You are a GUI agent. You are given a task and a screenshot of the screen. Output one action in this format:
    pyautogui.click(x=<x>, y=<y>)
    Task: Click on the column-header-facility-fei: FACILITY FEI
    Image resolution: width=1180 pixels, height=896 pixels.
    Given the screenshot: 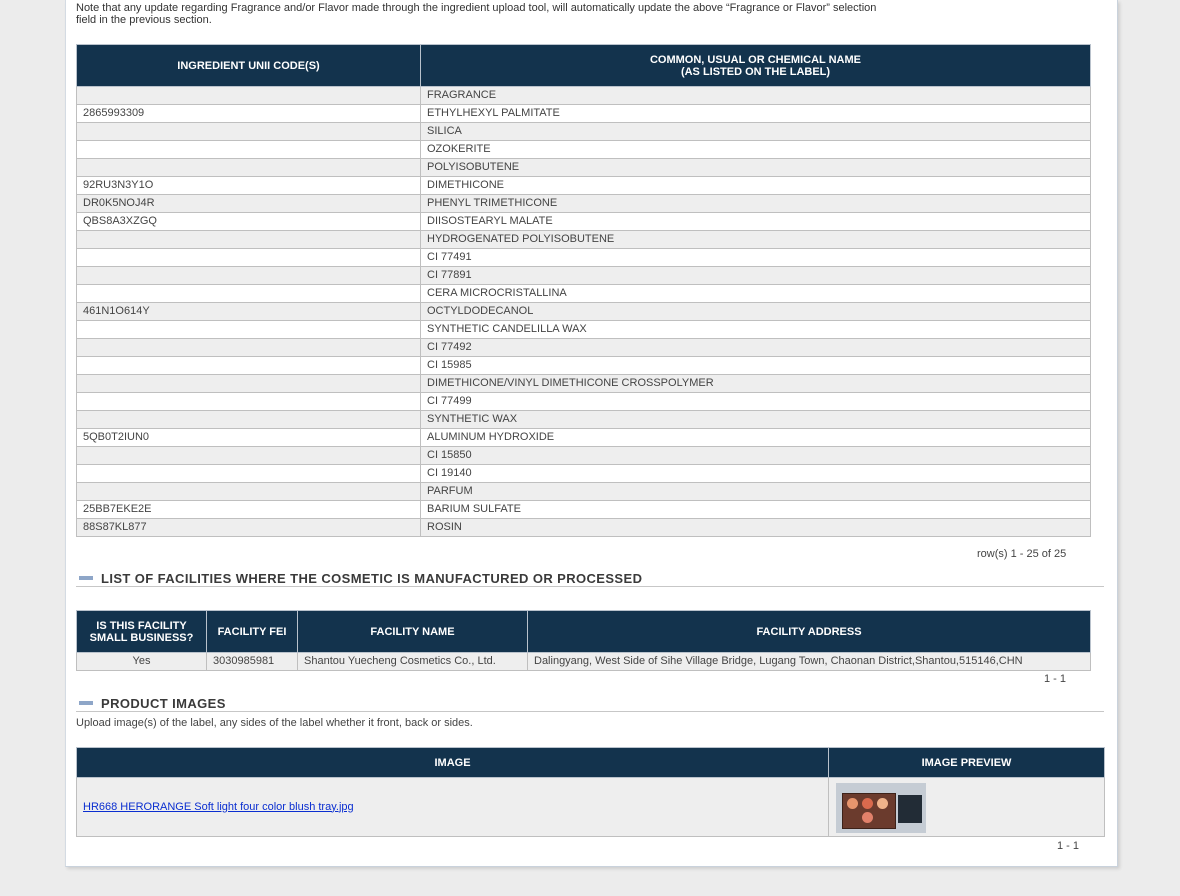 What is the action you would take?
    pyautogui.click(x=252, y=631)
    